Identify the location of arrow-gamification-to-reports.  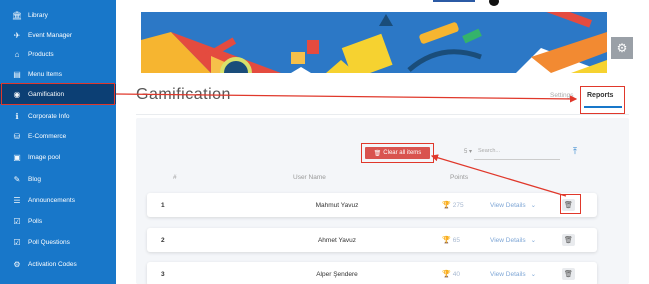
(346, 98).